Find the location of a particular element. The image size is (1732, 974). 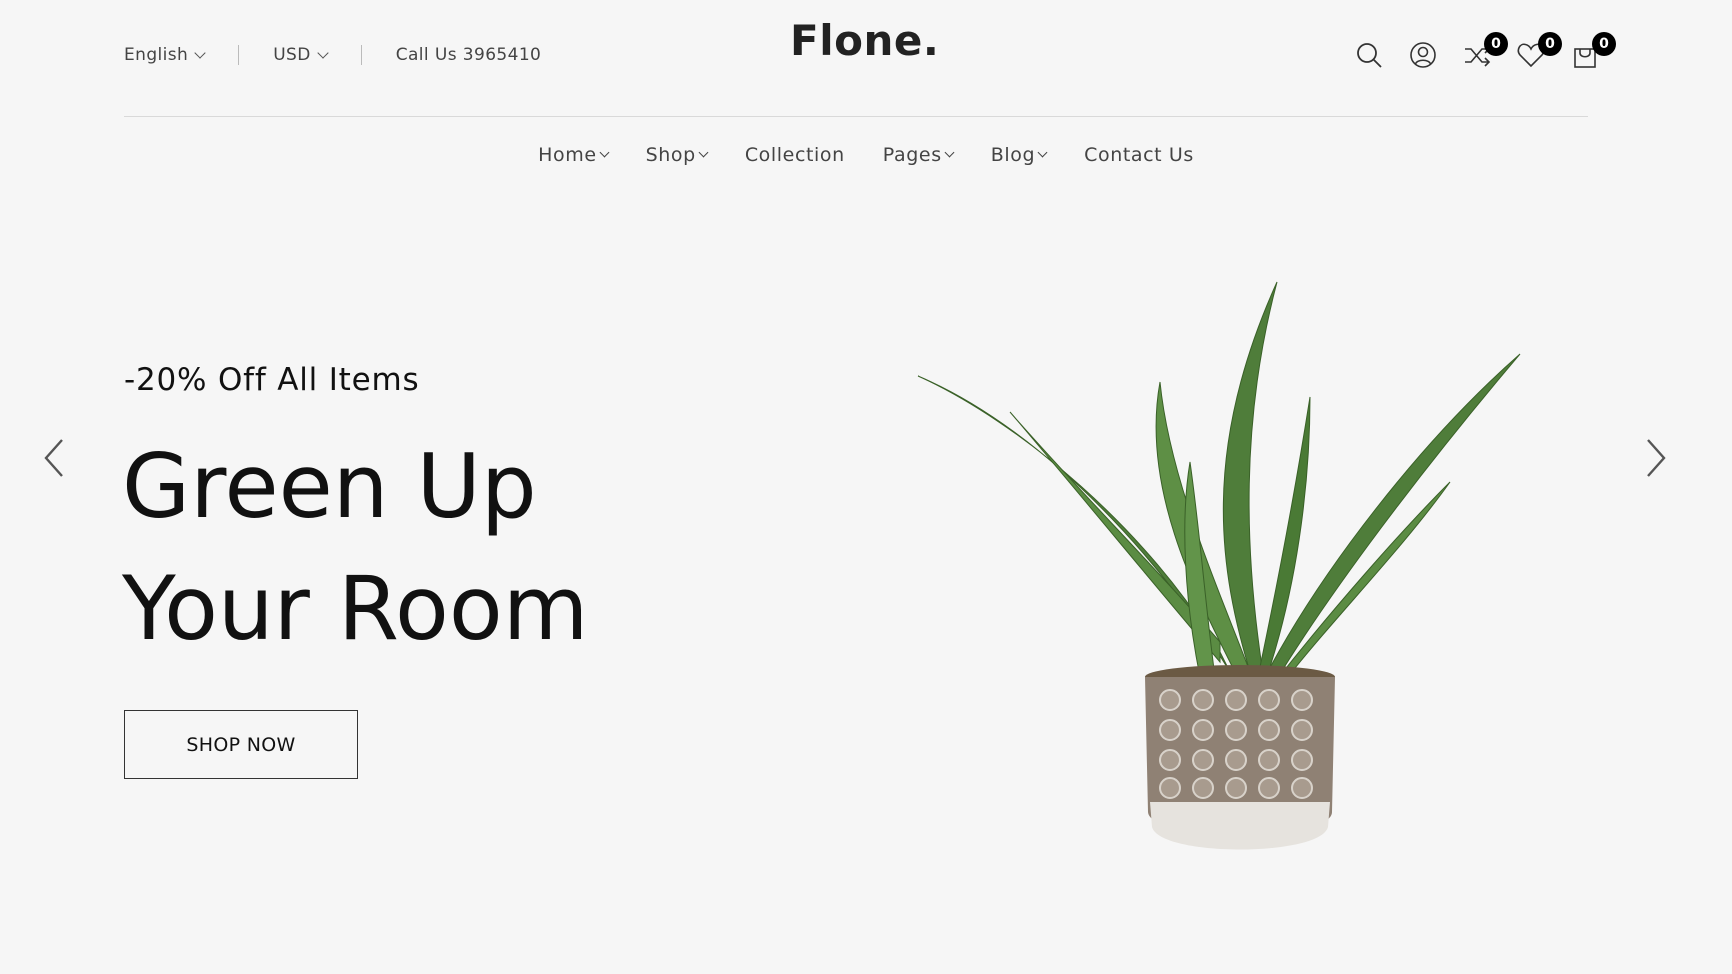

nav-item-home: Home is located at coordinates (574, 155).